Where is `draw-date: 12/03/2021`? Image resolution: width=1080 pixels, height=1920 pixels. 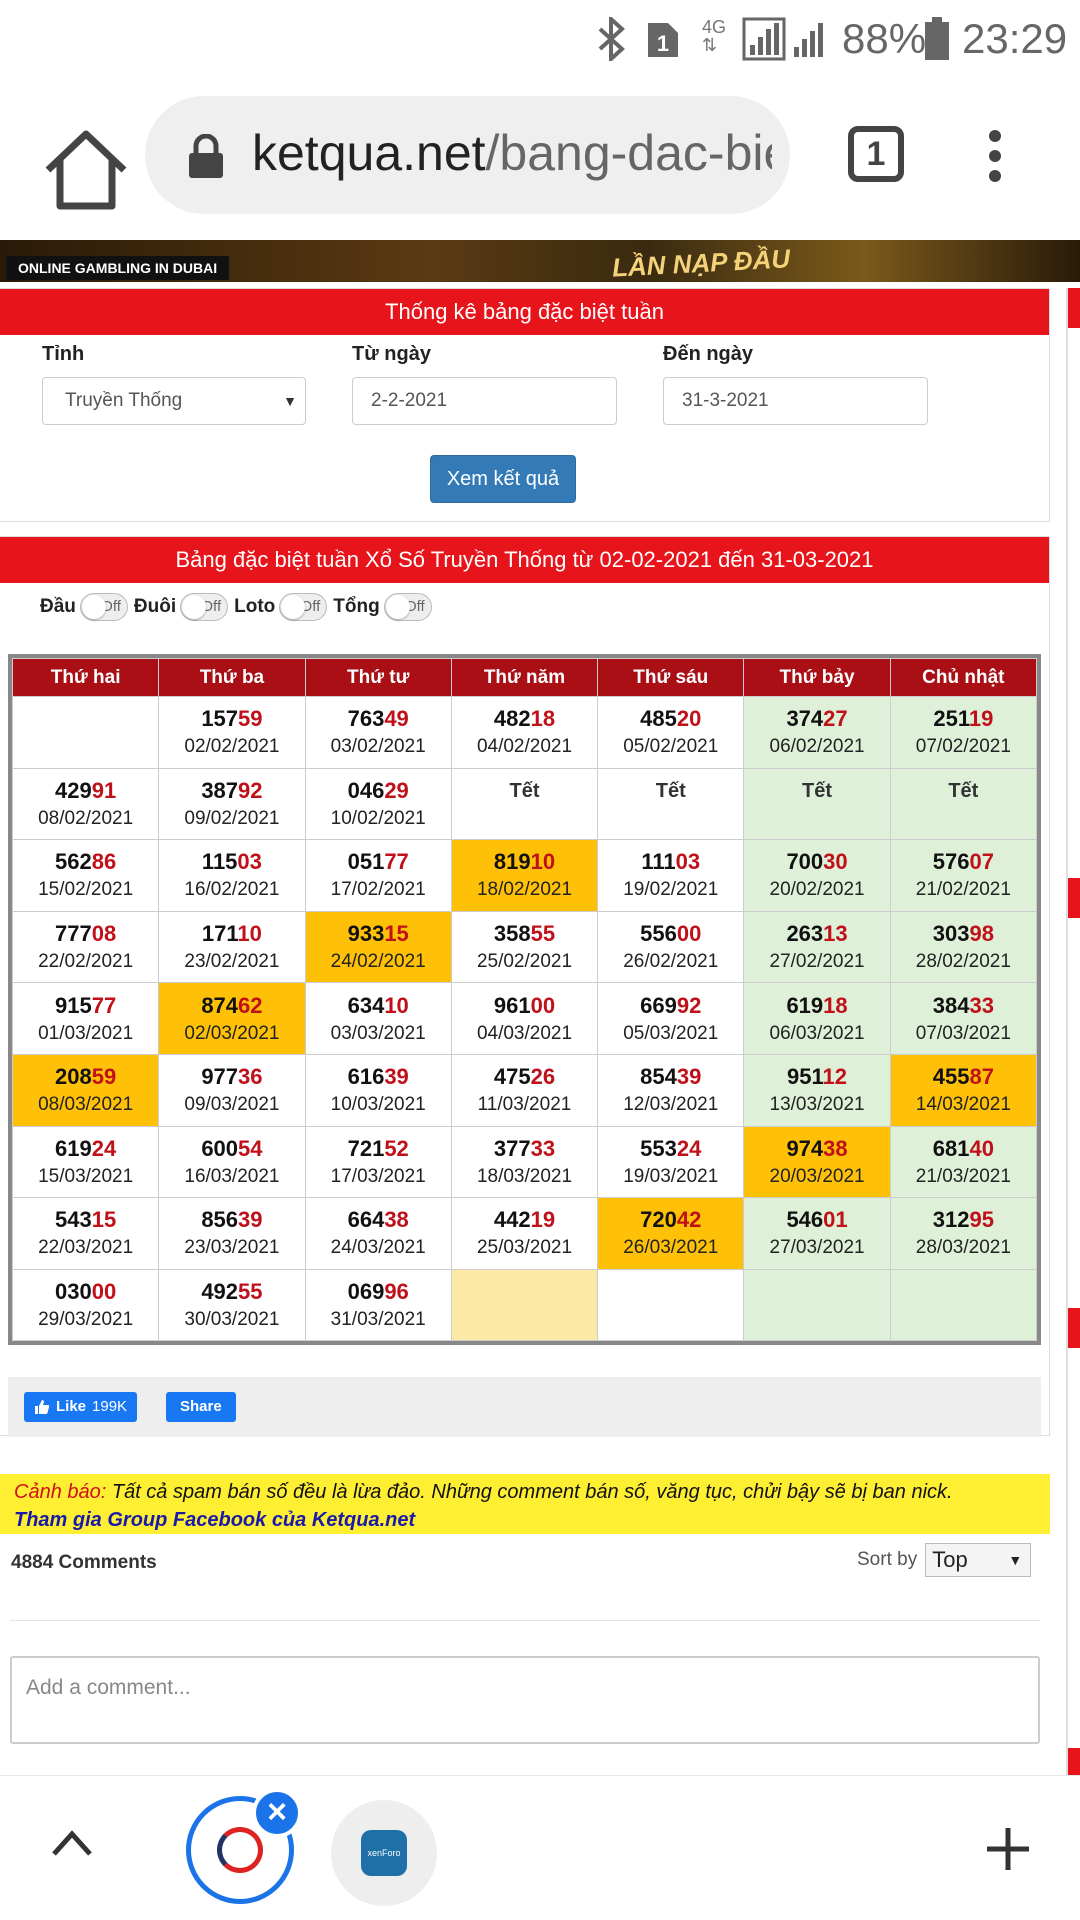
draw-date: 12/03/2021 is located at coordinates (671, 1105).